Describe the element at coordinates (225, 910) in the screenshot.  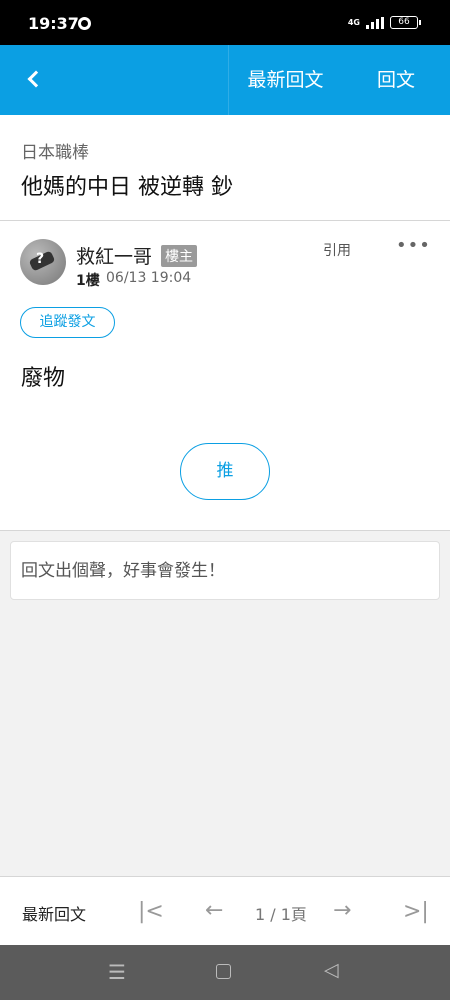
I see `pager-bar: 最新回文 |< ← 1 / 1頁 → >|` at that location.